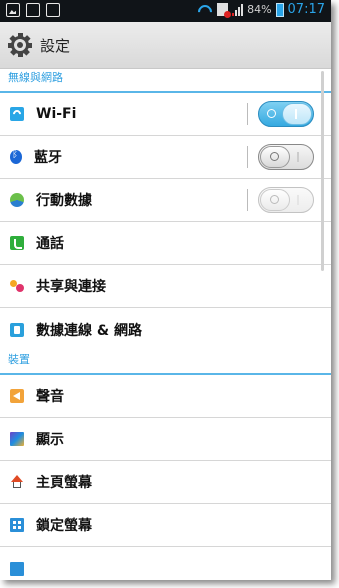 Image resolution: width=339 pixels, height=588 pixels. Describe the element at coordinates (71, 287) in the screenshot. I see `settings-item-label: 共享與連接` at that location.